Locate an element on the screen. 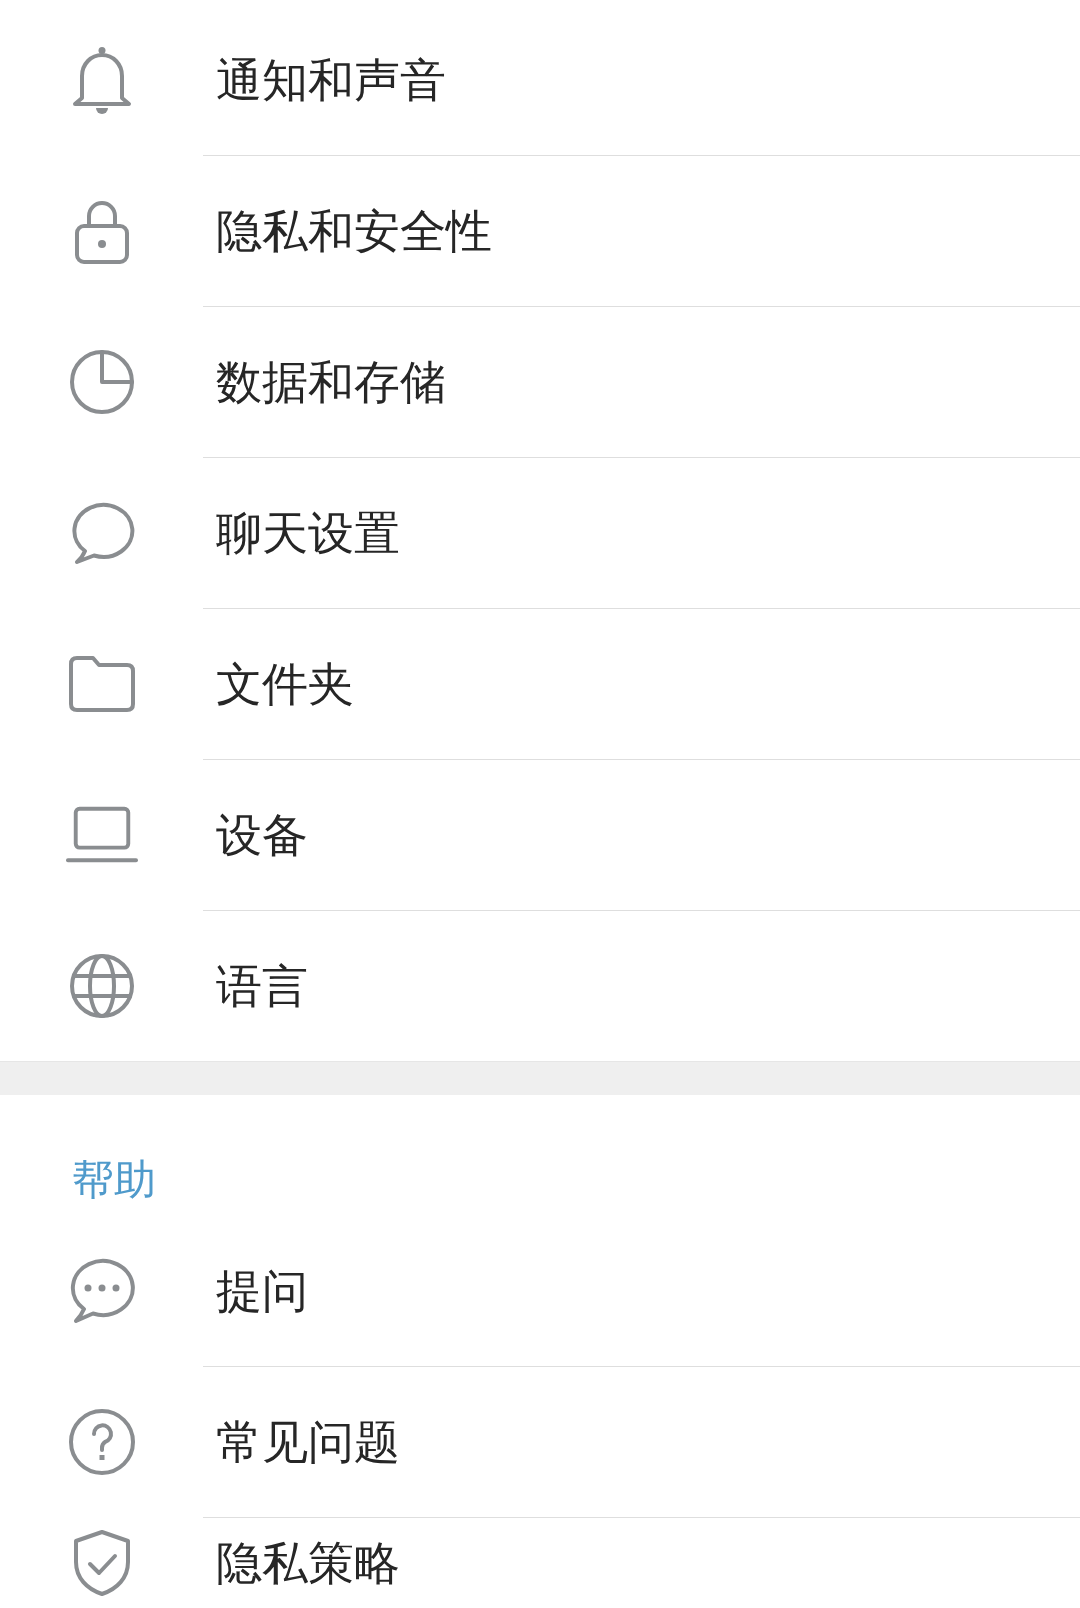 This screenshot has height=1608, width=1080. menu-item: 隐私策略 is located at coordinates (540, 1562).